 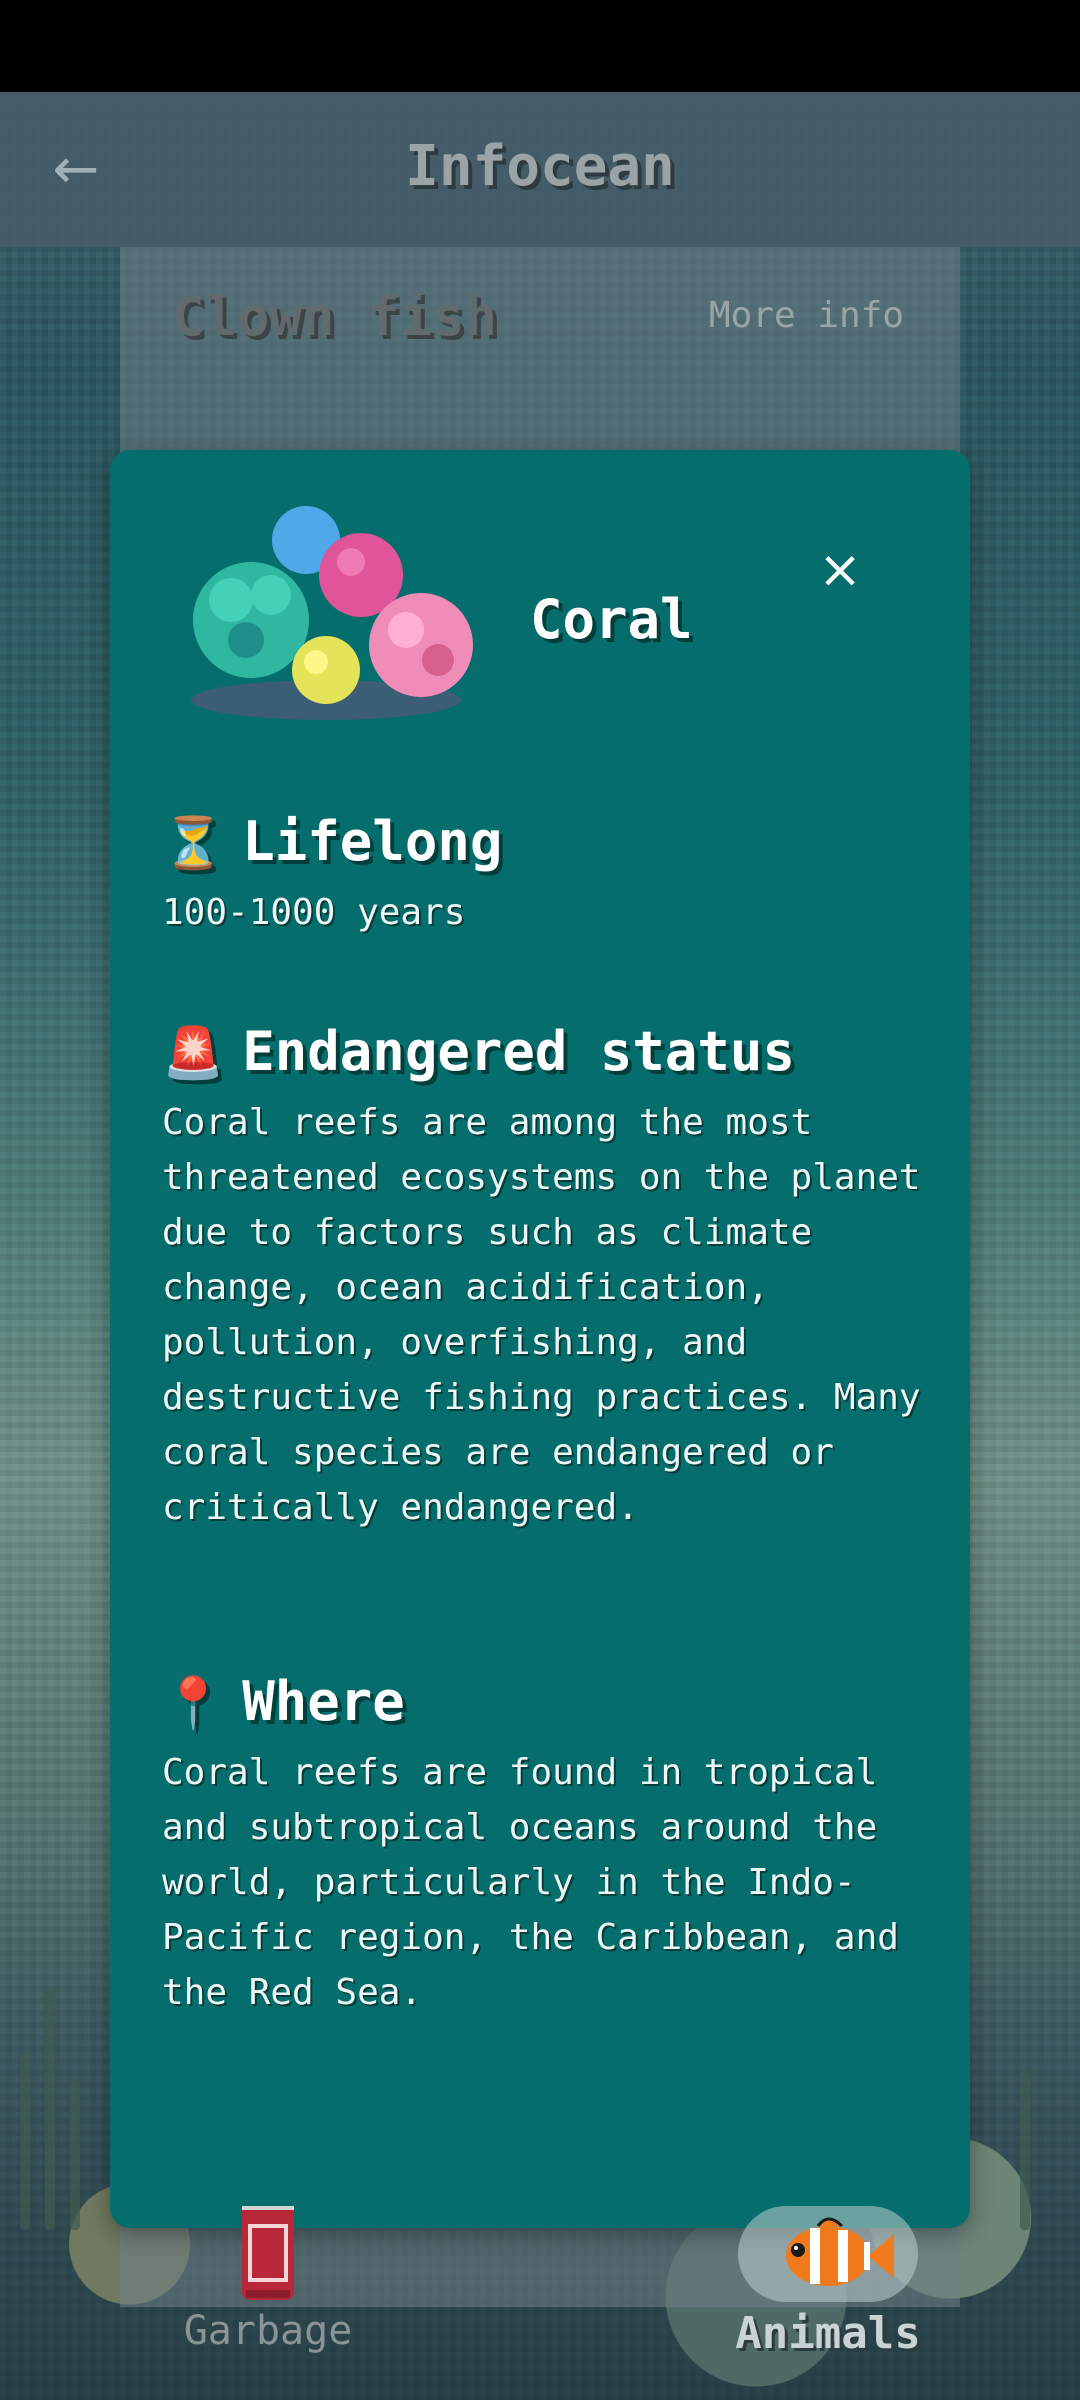 I want to click on bottom-navigation: Garbage Animals, so click(x=540, y=2290).